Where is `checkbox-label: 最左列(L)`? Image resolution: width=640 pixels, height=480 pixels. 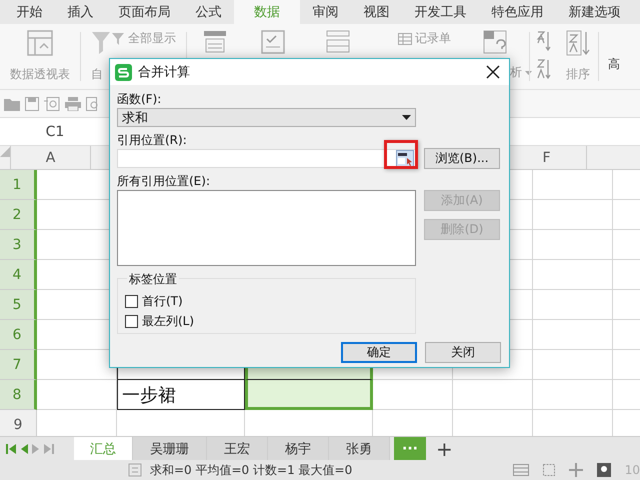
checkbox-label: 最左列(L) is located at coordinates (168, 321).